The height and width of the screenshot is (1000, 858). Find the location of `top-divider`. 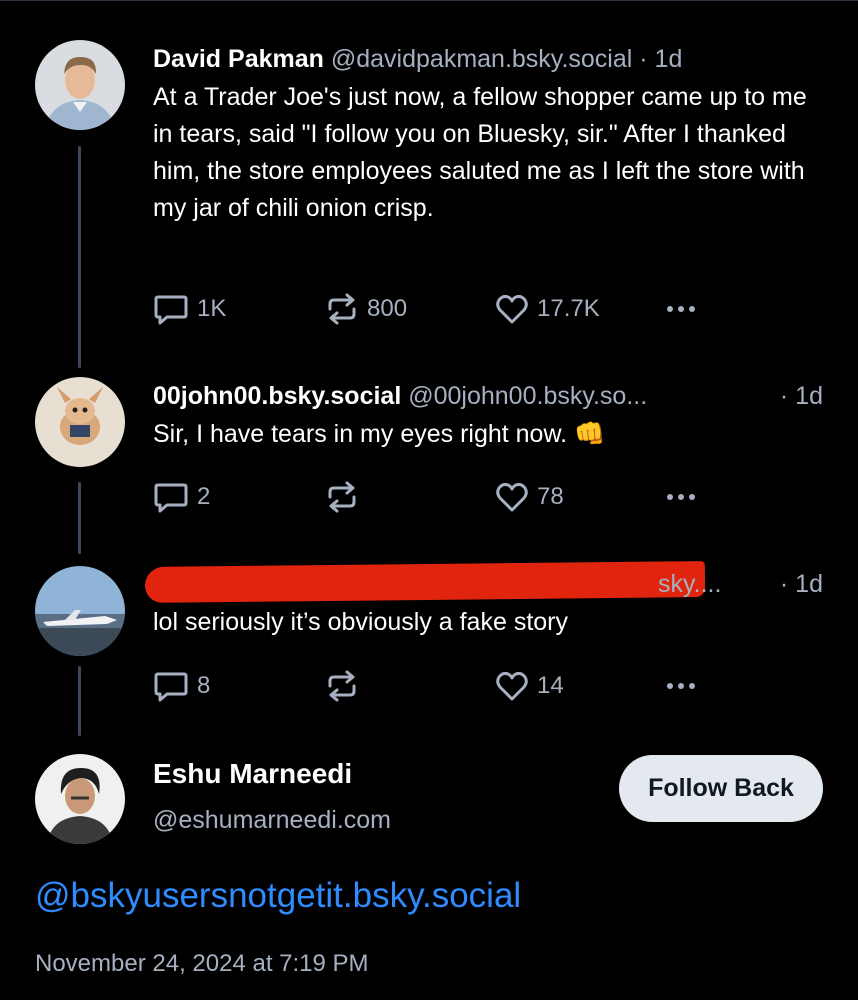

top-divider is located at coordinates (429, 2).